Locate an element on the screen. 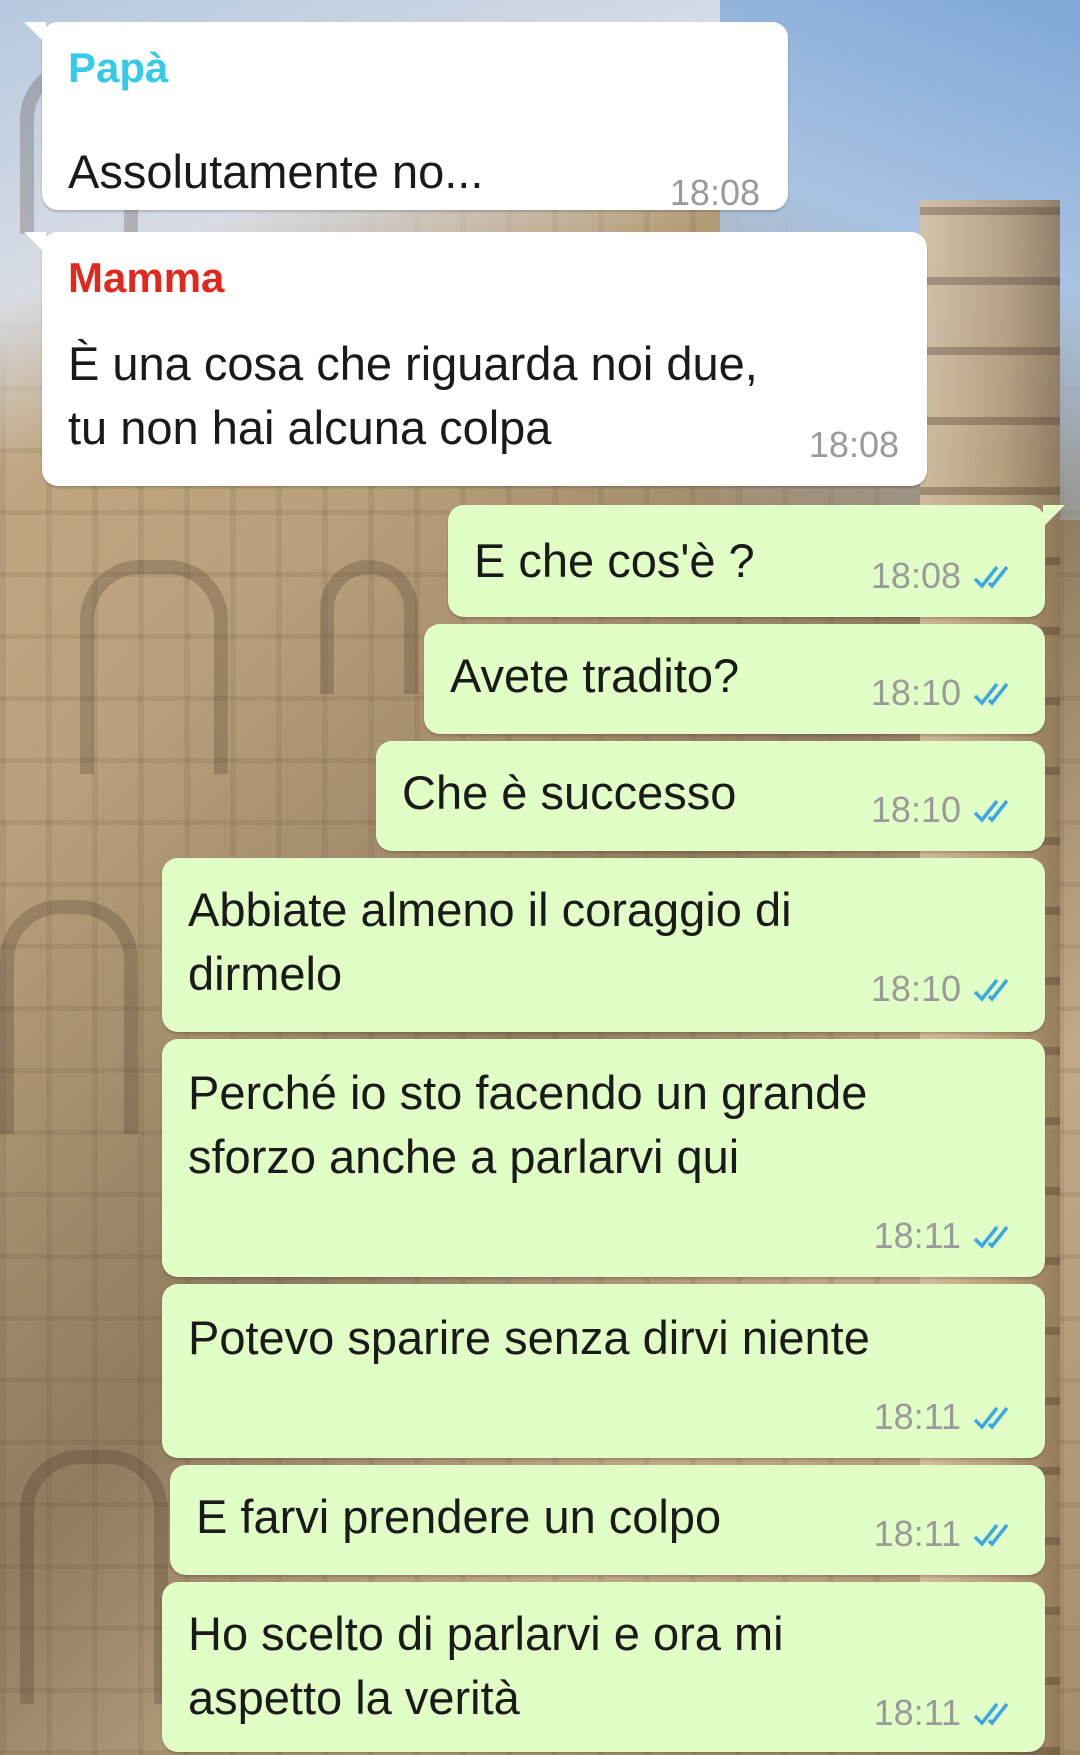 This screenshot has width=1080, height=1755. sender-name: Mamma is located at coordinates (146, 277).